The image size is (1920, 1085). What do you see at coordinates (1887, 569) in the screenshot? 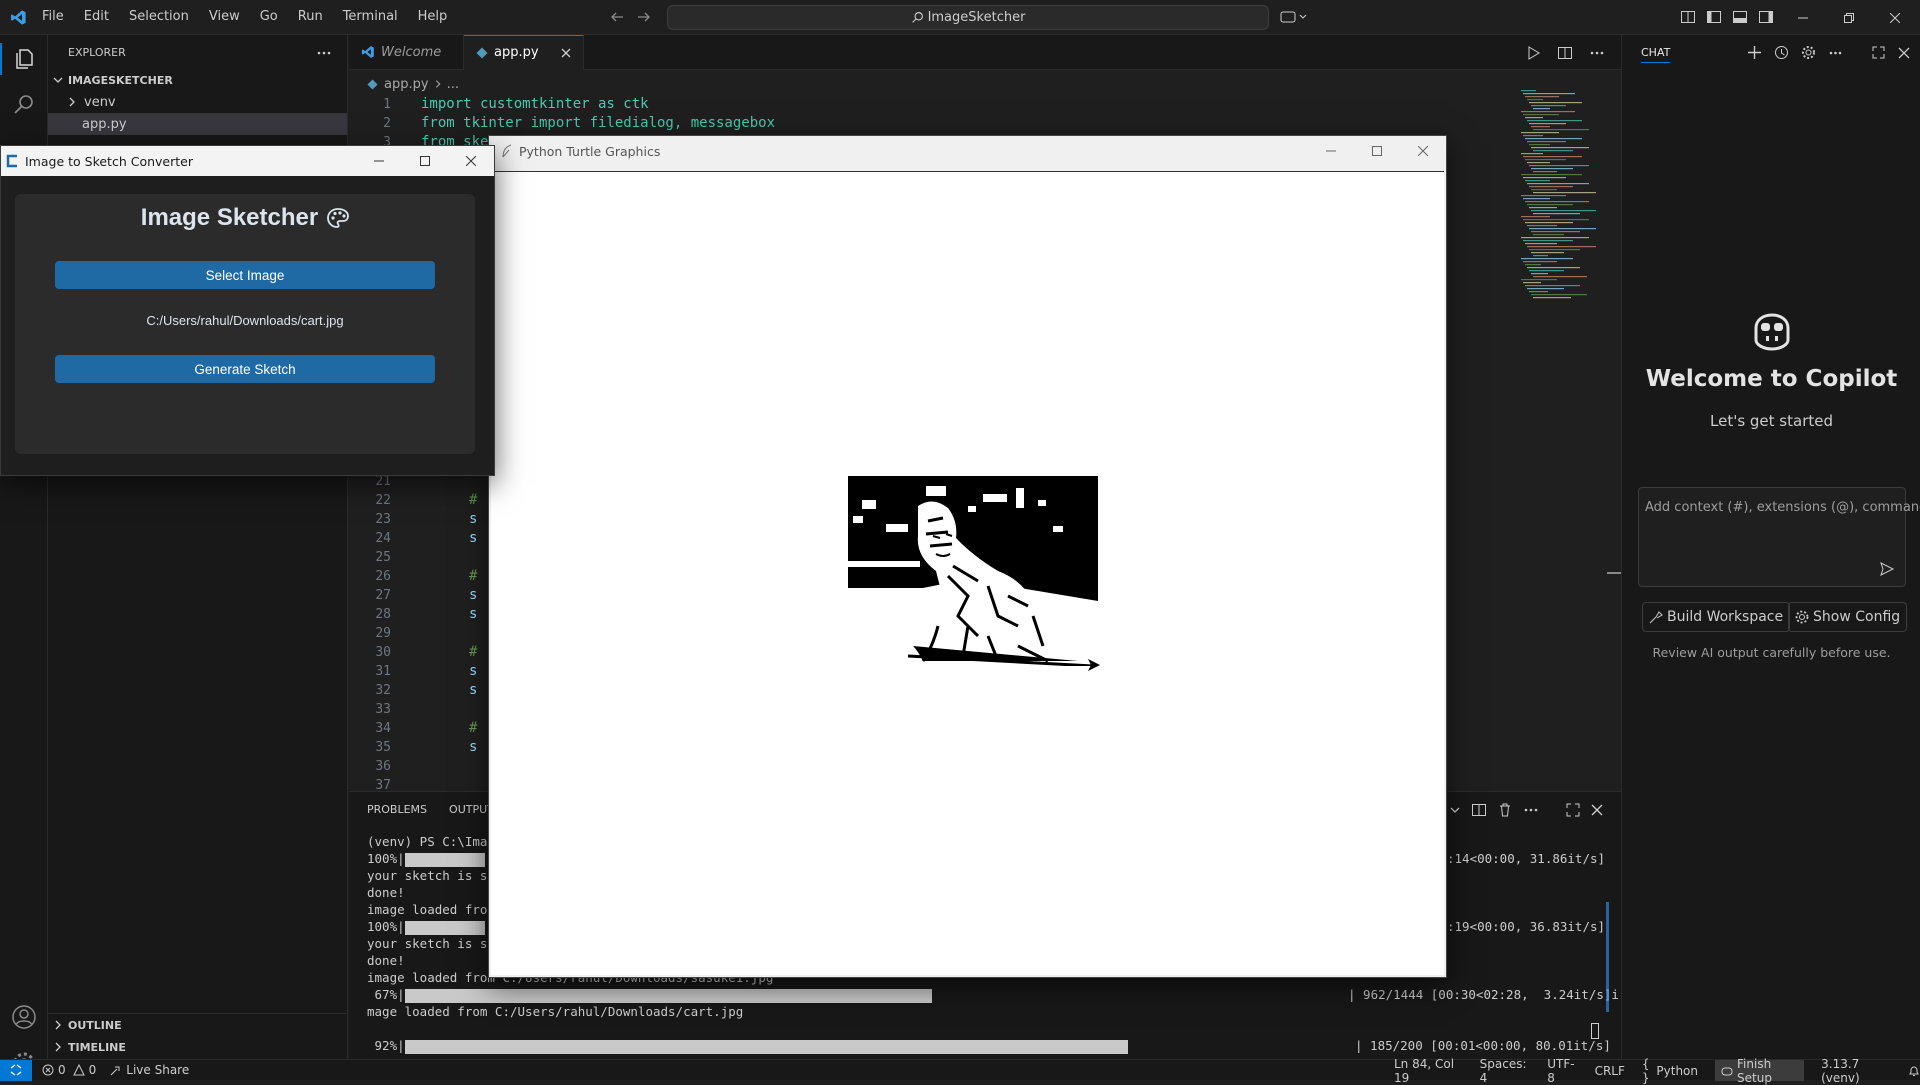
I see `send-icon` at bounding box center [1887, 569].